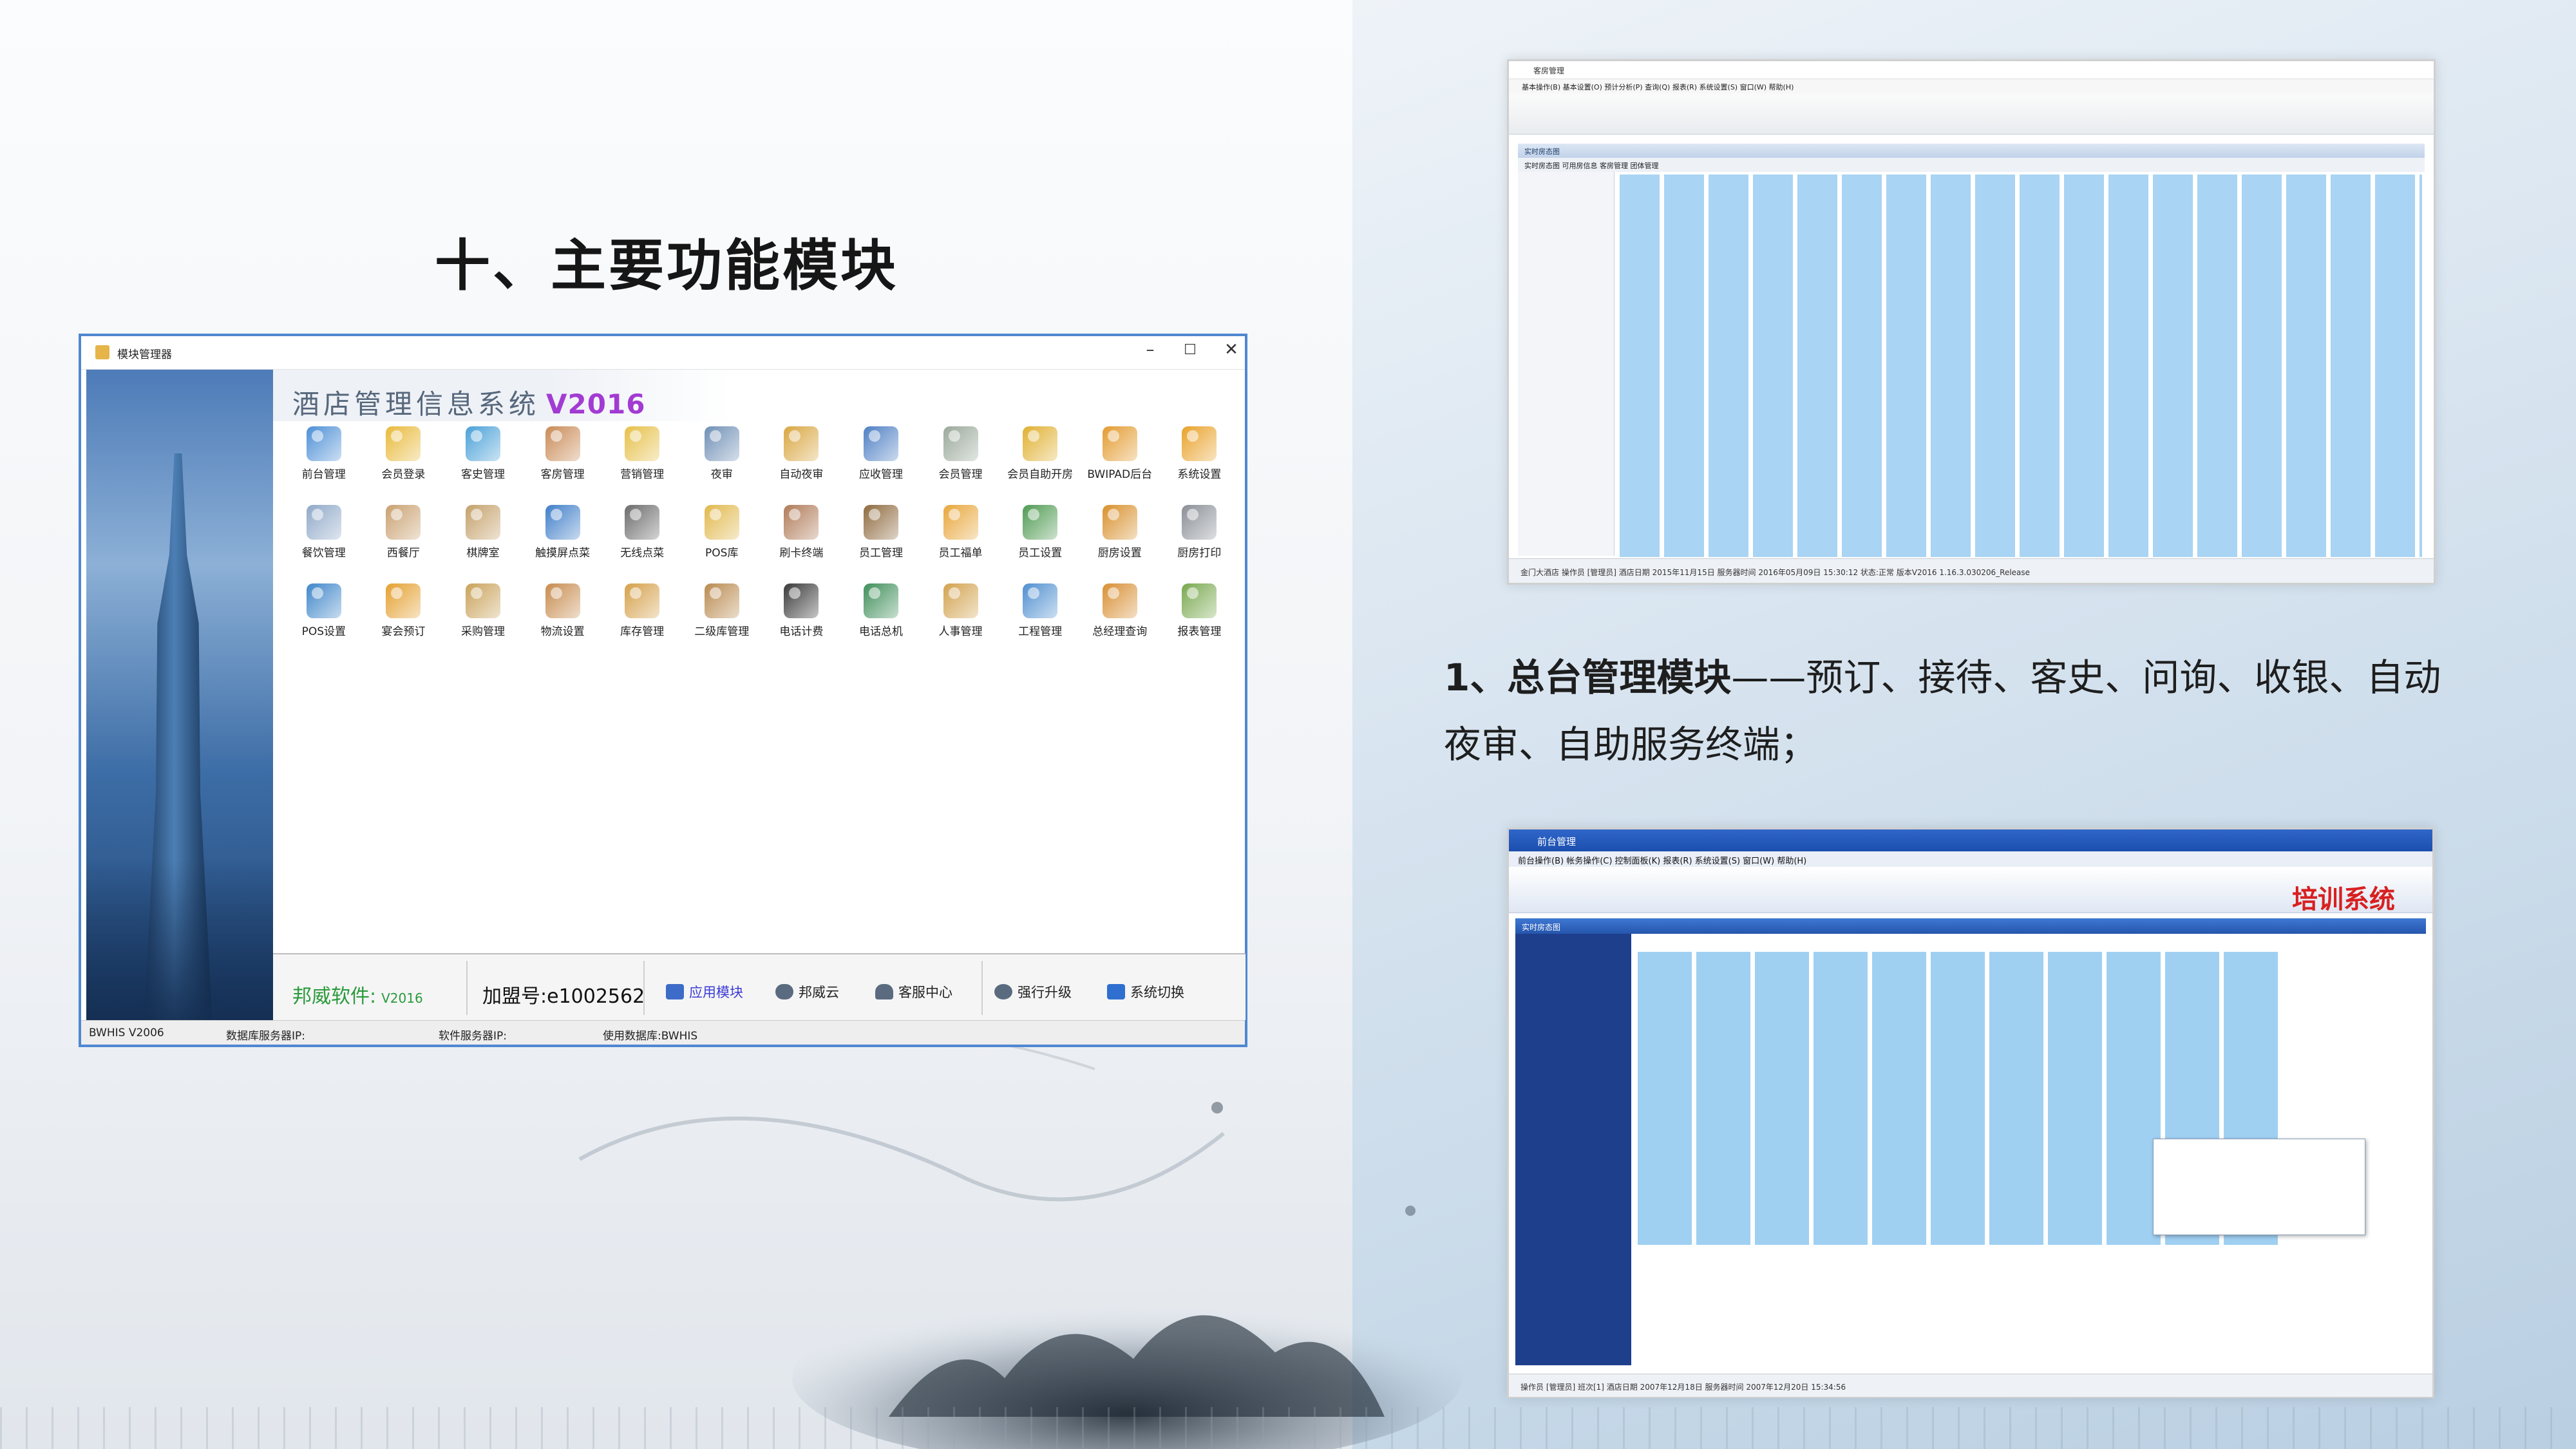 Image resolution: width=2576 pixels, height=1449 pixels. Describe the element at coordinates (642, 465) in the screenshot. I see `module-item: 营销管理` at that location.